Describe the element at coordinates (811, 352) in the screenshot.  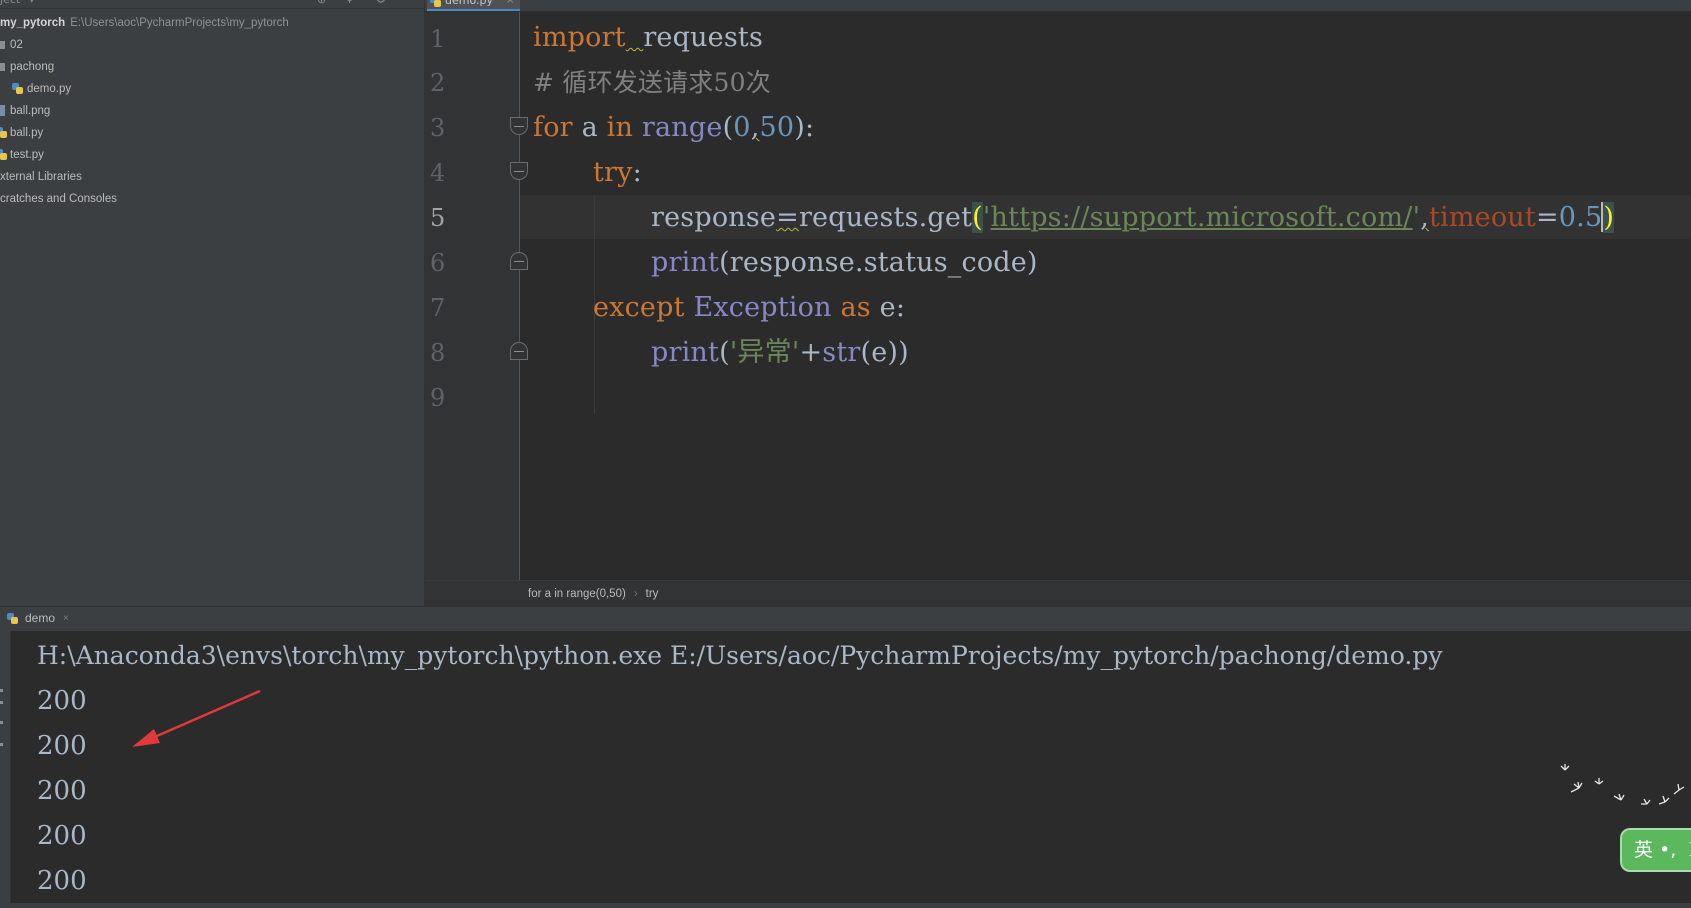
I see `operator: +` at that location.